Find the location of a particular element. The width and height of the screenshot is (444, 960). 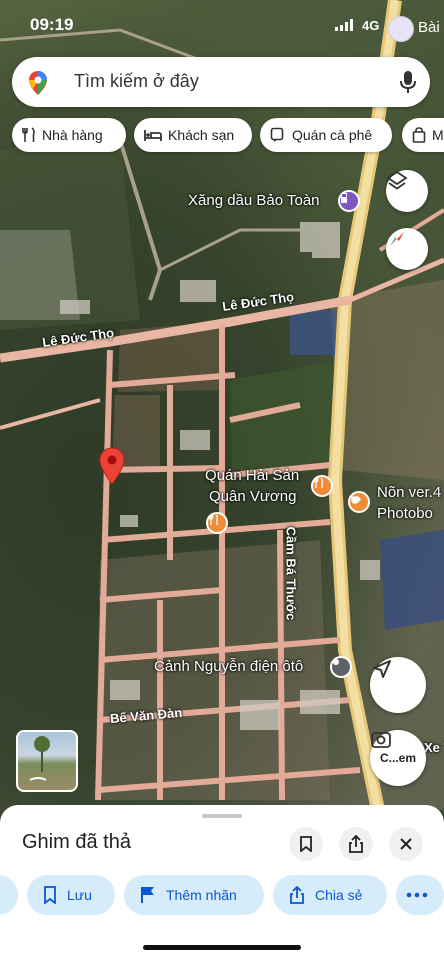

avatar is located at coordinates (401, 29).